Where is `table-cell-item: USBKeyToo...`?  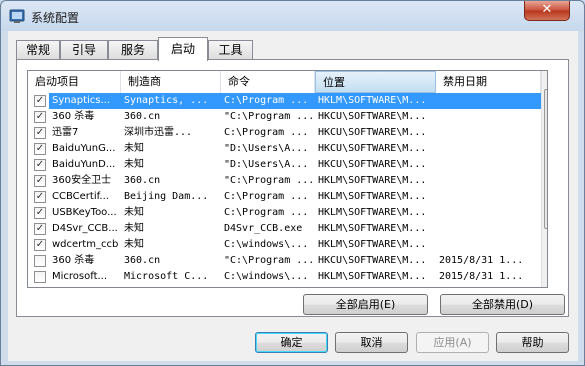
table-cell-item: USBKeyToo... is located at coordinates (84, 212).